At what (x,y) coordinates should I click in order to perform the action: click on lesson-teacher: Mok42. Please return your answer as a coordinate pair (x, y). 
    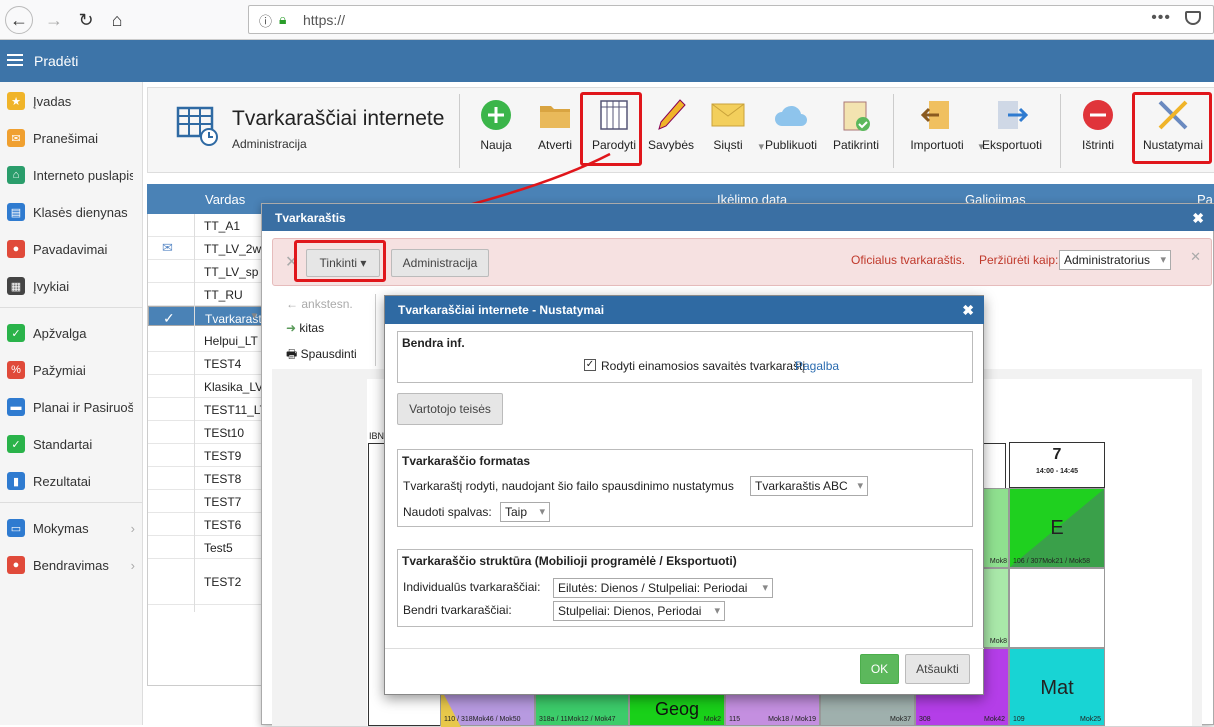
    Looking at the image, I should click on (994, 719).